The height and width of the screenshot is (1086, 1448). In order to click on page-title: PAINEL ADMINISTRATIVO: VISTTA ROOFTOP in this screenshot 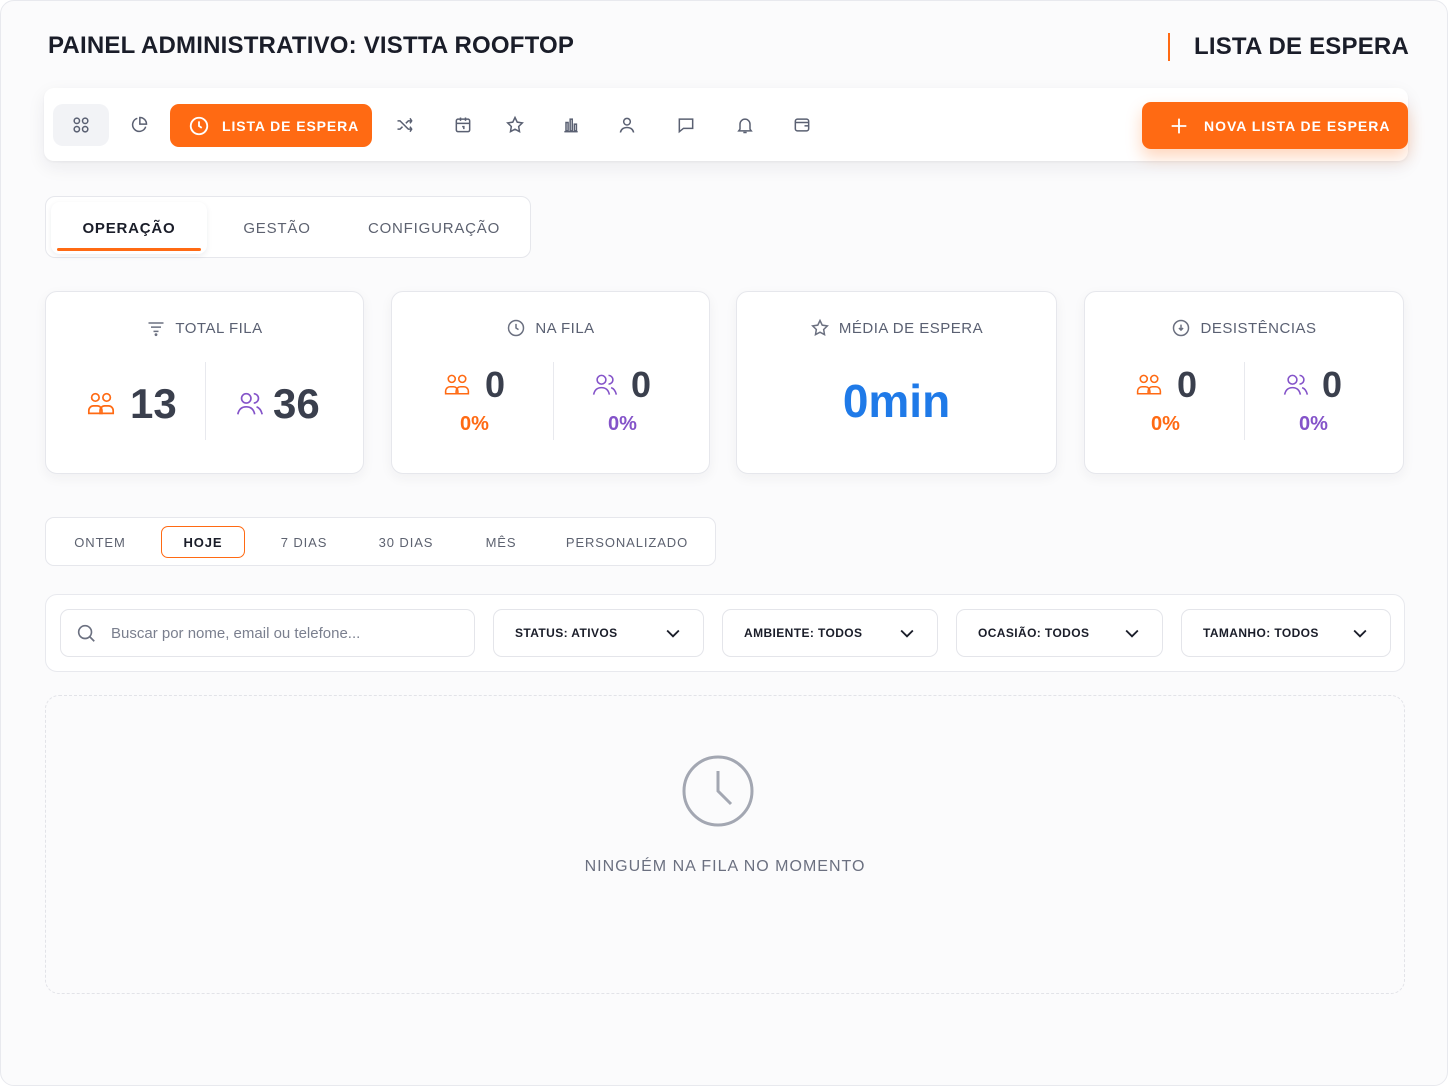, I will do `click(311, 45)`.